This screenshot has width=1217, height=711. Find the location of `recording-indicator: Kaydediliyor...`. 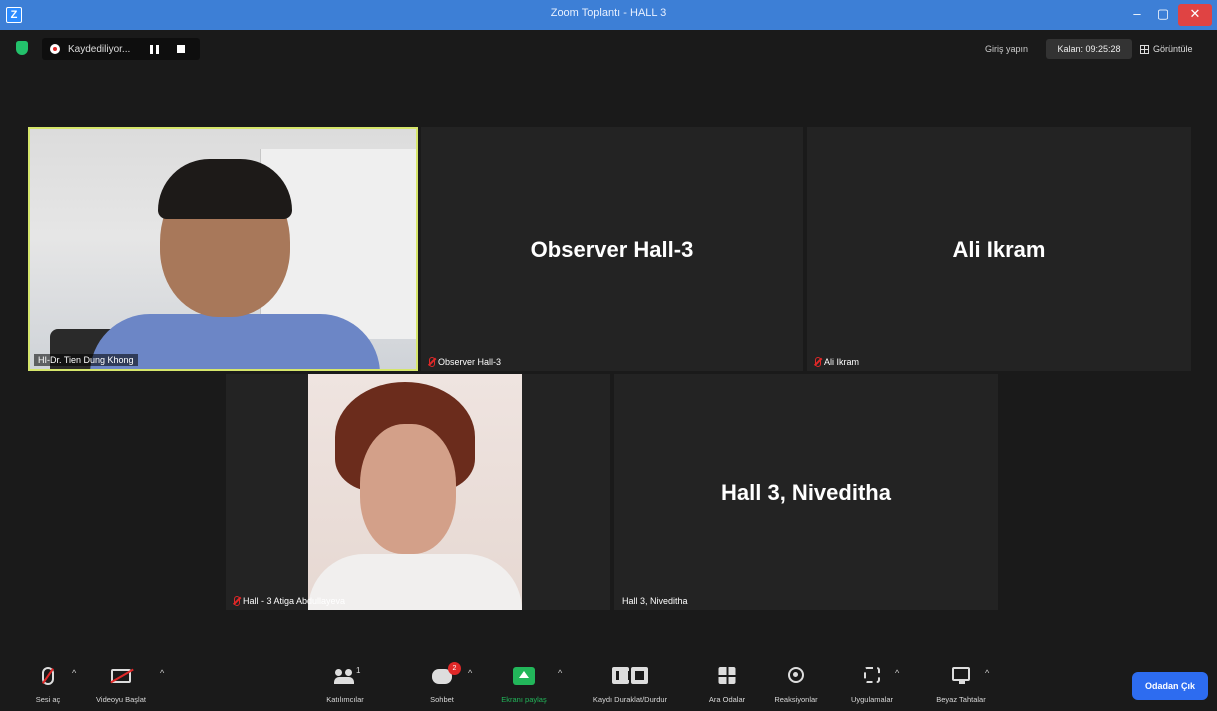

recording-indicator: Kaydediliyor... is located at coordinates (121, 49).